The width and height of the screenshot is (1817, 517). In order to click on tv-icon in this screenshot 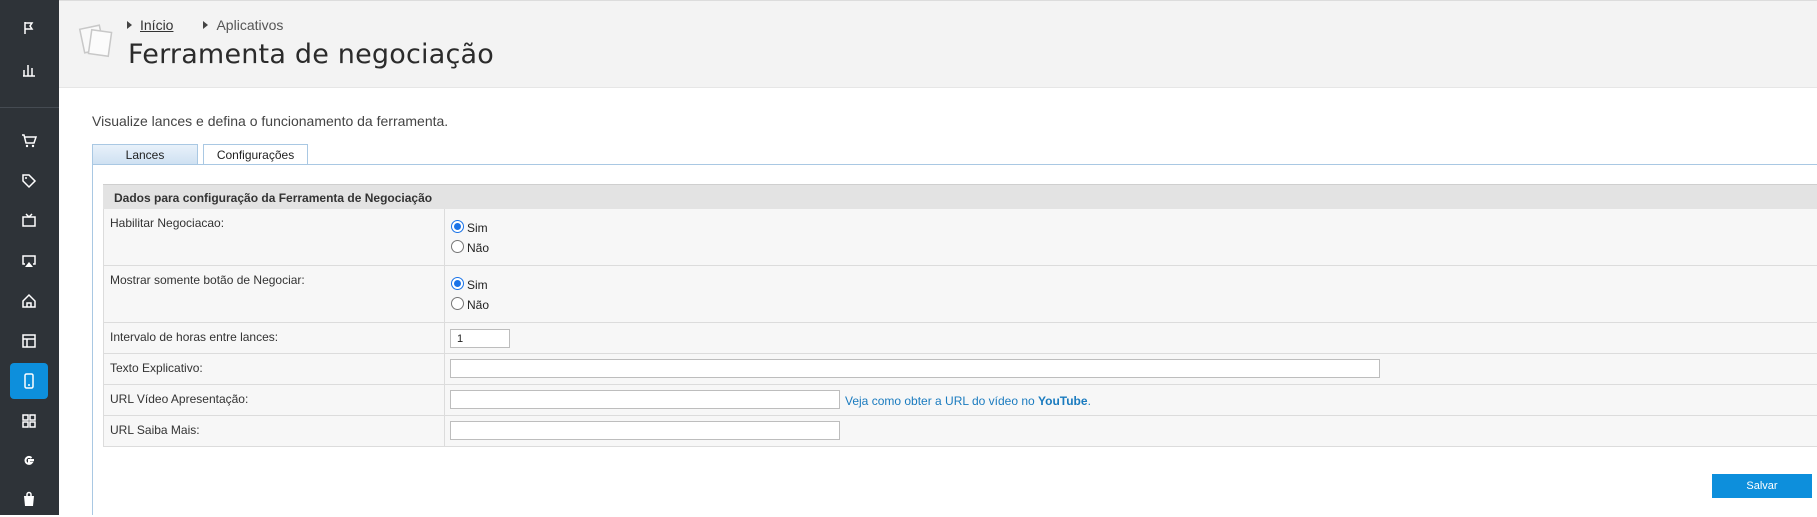, I will do `click(29, 221)`.